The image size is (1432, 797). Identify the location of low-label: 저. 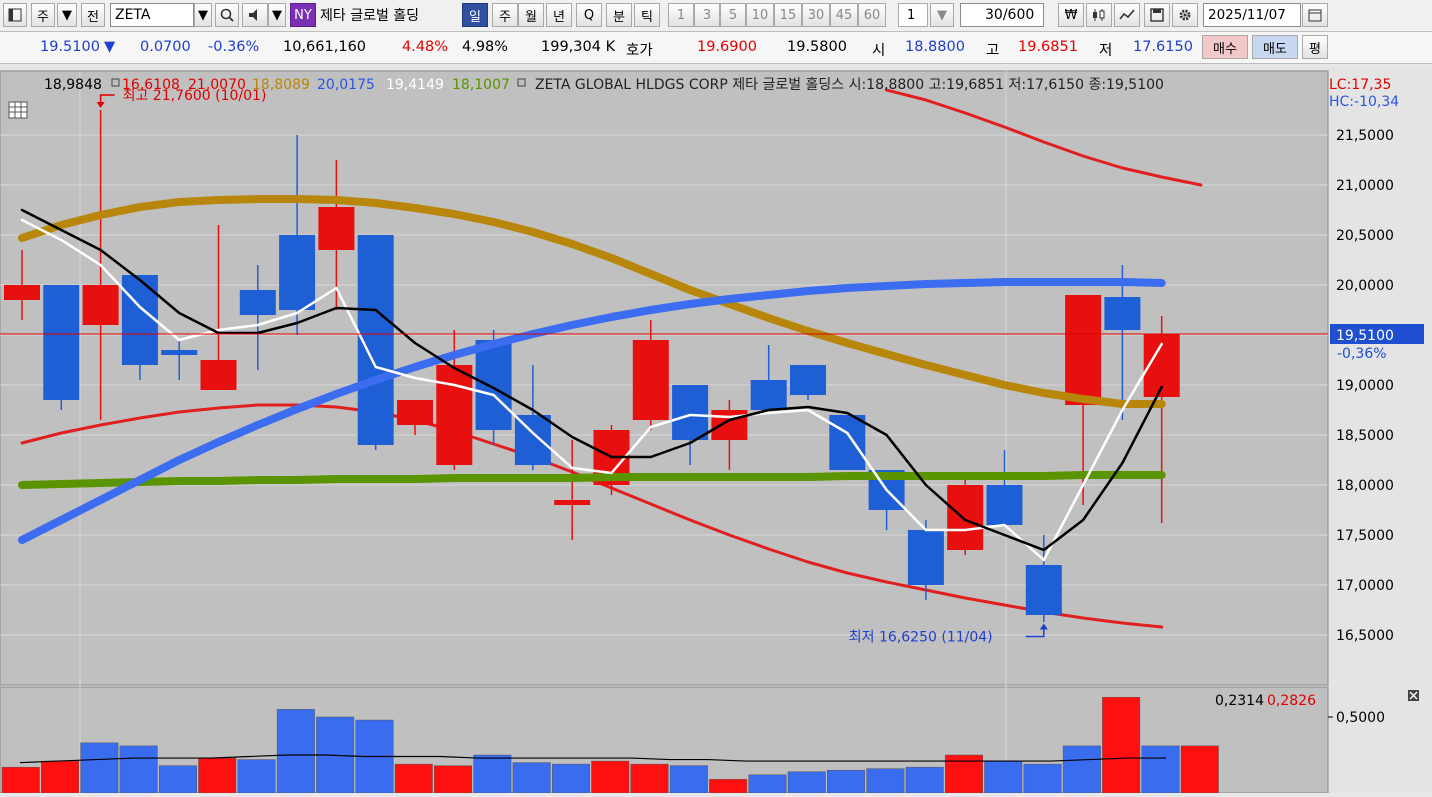
(1106, 51).